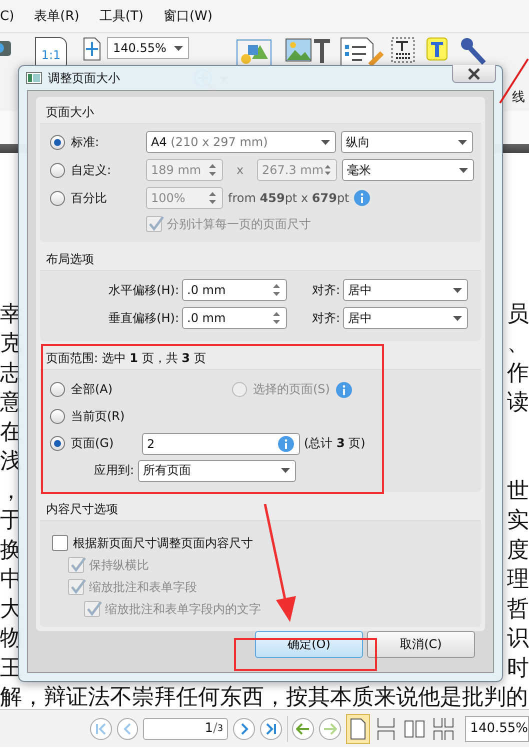  I want to click on document-text: 哲, so click(518, 610).